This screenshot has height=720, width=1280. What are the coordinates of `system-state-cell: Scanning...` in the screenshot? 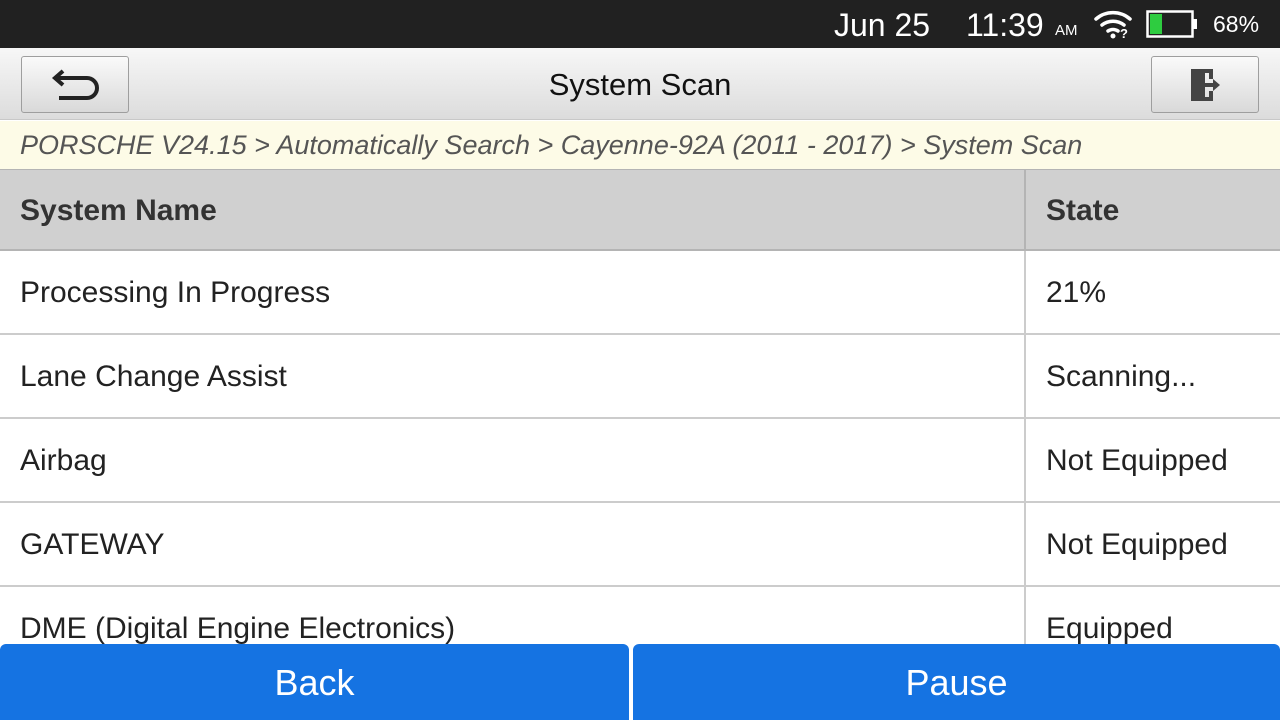 It's located at (1152, 376).